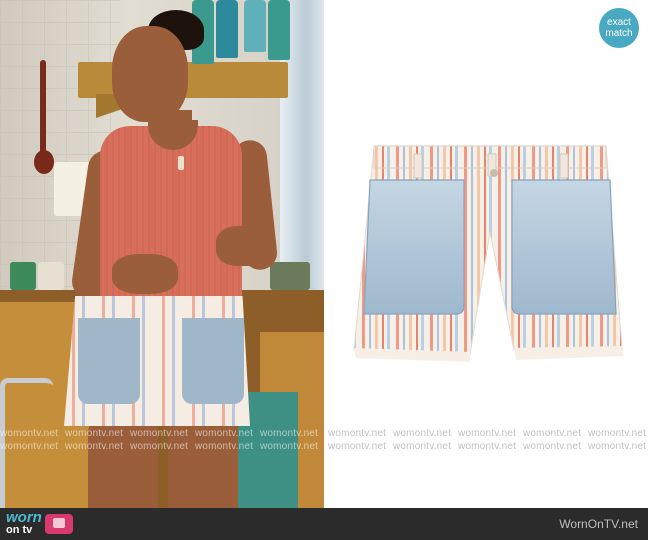 The height and width of the screenshot is (540, 648). Describe the element at coordinates (181, 163) in the screenshot. I see `necklace-pendant` at that location.